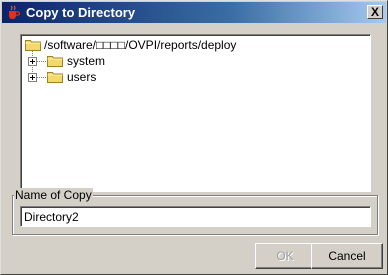  I want to click on tree-root-label: /software/□□□□/OVPI/reports/deploy, so click(140, 45).